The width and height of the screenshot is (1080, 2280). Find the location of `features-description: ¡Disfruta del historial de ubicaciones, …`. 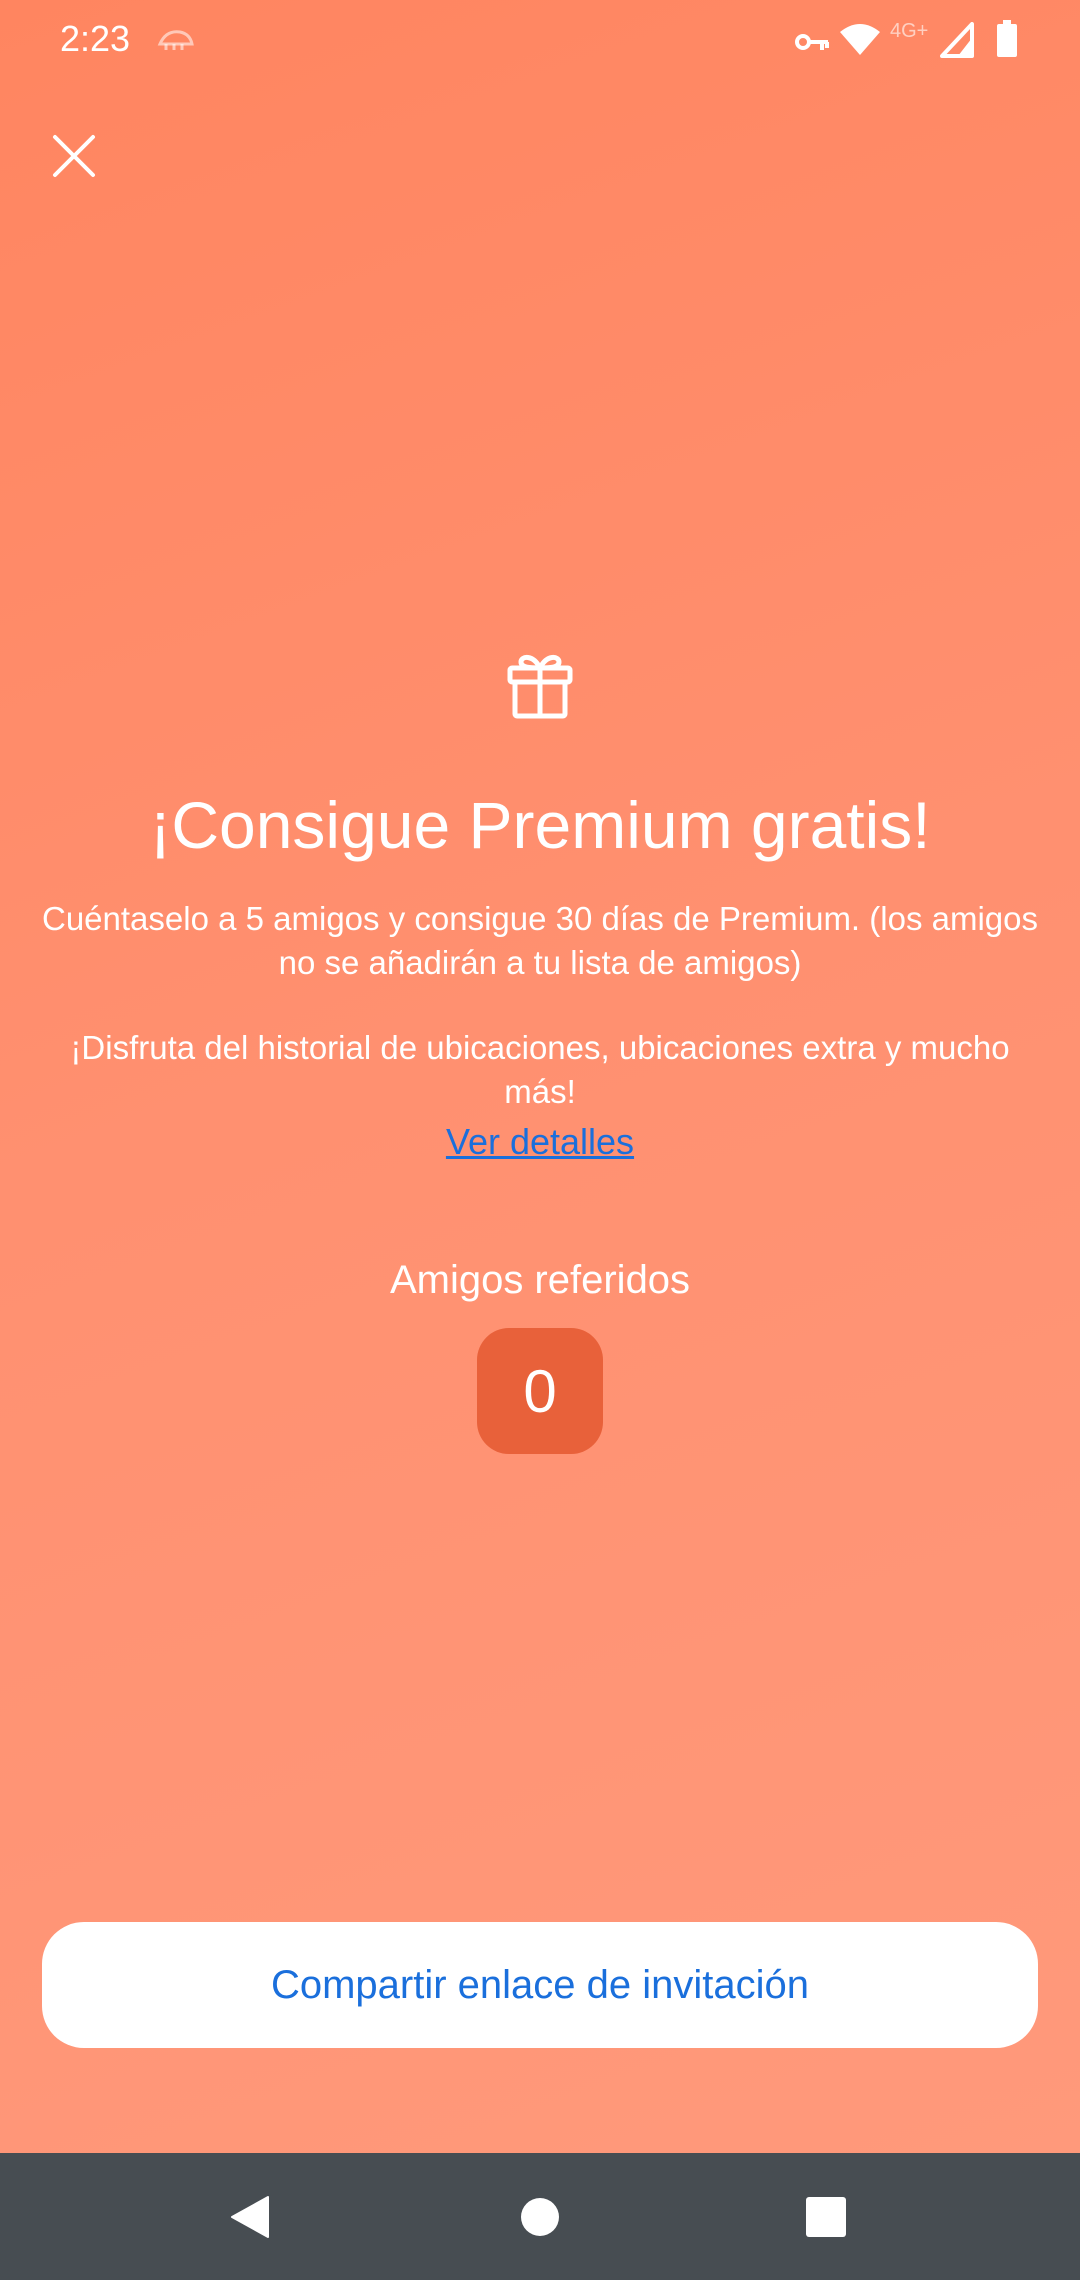

features-description: ¡Disfruta del historial de ubicaciones, … is located at coordinates (540, 1069).